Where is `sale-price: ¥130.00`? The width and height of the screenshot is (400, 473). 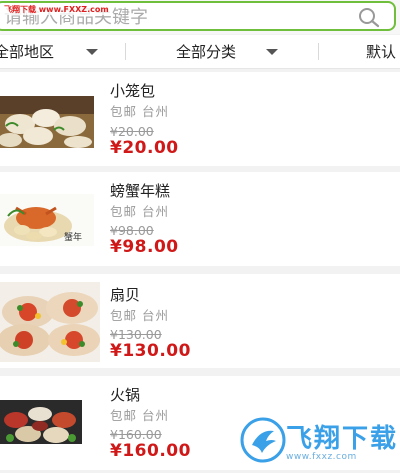
sale-price: ¥130.00 is located at coordinates (150, 351).